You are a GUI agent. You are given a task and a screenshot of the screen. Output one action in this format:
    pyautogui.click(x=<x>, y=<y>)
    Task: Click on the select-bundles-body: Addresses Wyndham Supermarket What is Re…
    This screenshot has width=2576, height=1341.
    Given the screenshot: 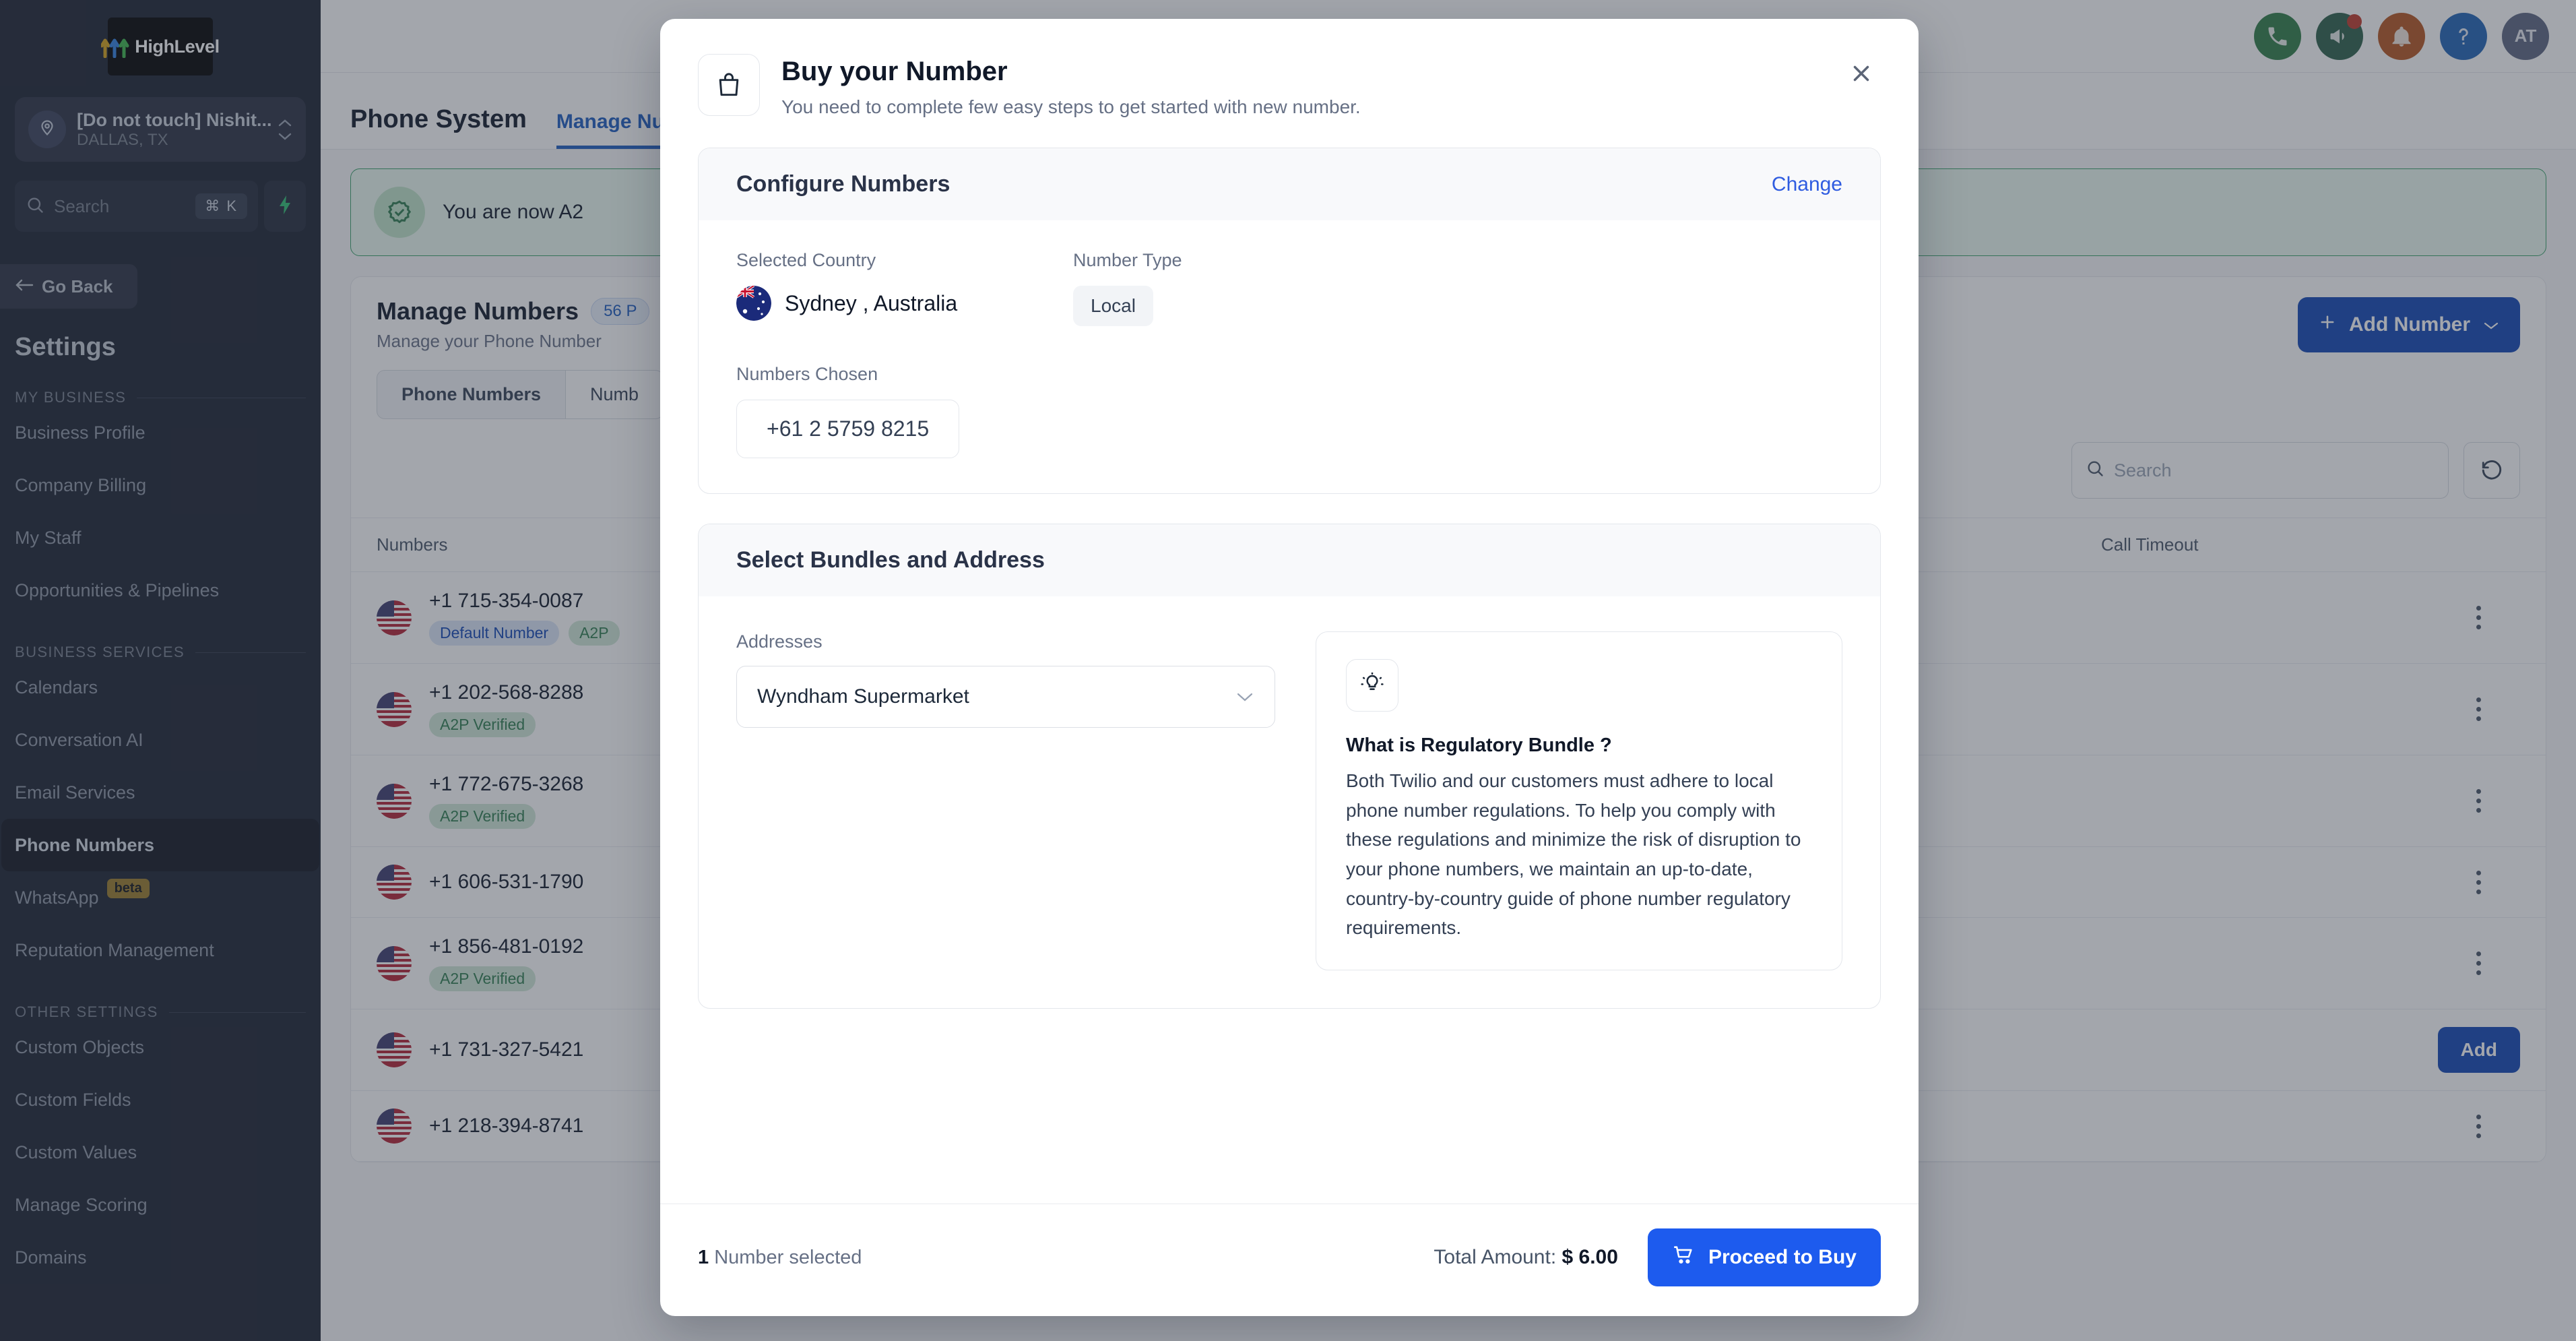 What is the action you would take?
    pyautogui.click(x=1289, y=802)
    